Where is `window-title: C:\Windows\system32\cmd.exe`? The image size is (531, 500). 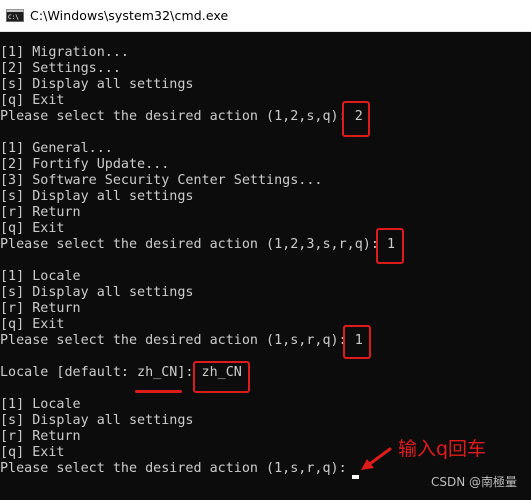
window-title: C:\Windows\system32\cmd.exe is located at coordinates (129, 15).